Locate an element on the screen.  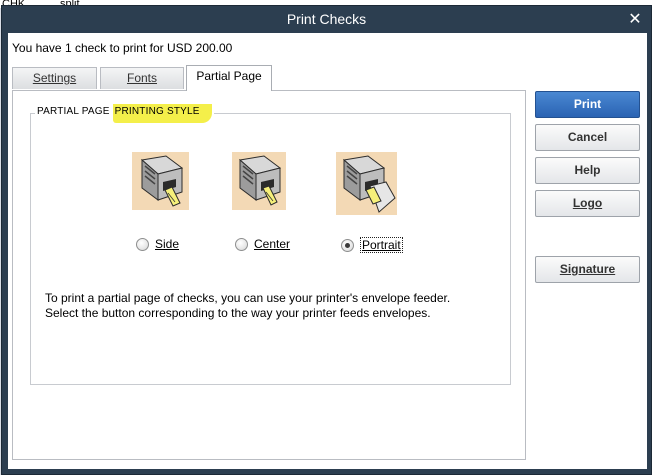
dialog-titlebar: Print Checks is located at coordinates (326, 19).